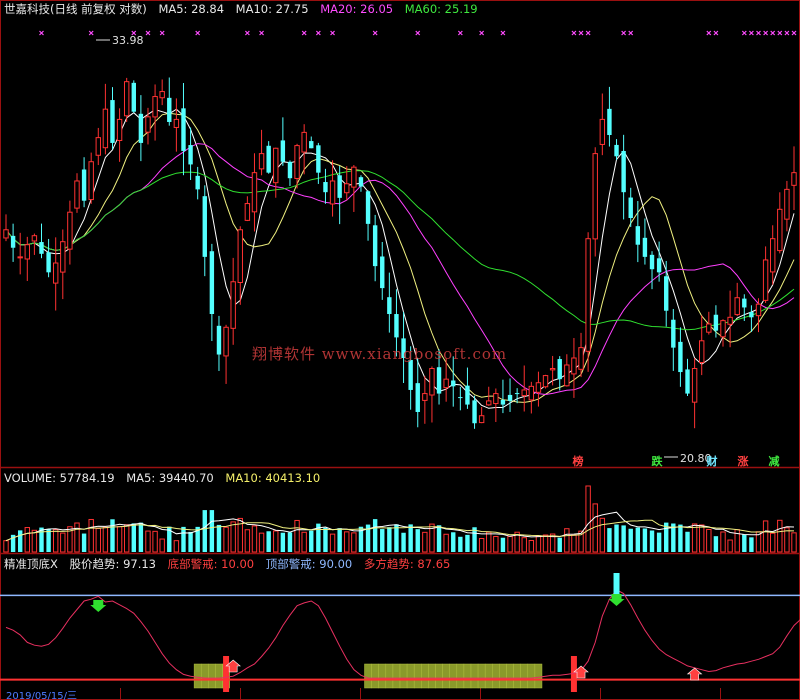 The height and width of the screenshot is (700, 800). I want to click on volume-bars, so click(400, 519).